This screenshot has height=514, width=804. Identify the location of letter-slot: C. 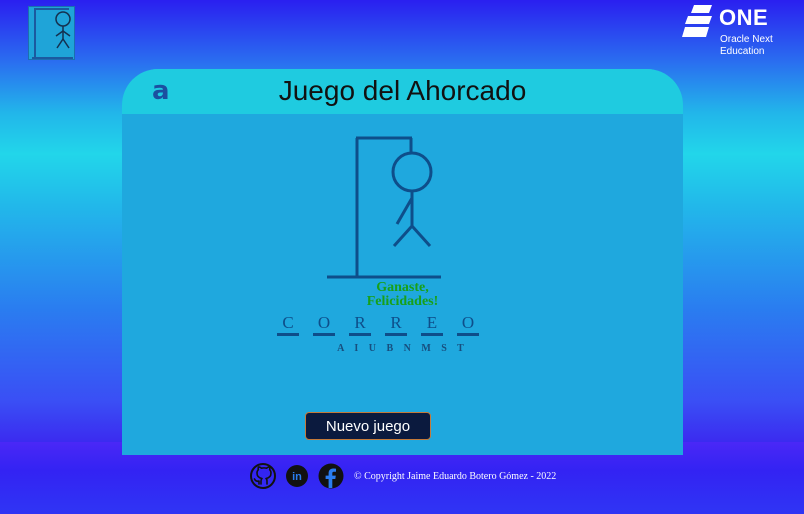
(288, 325).